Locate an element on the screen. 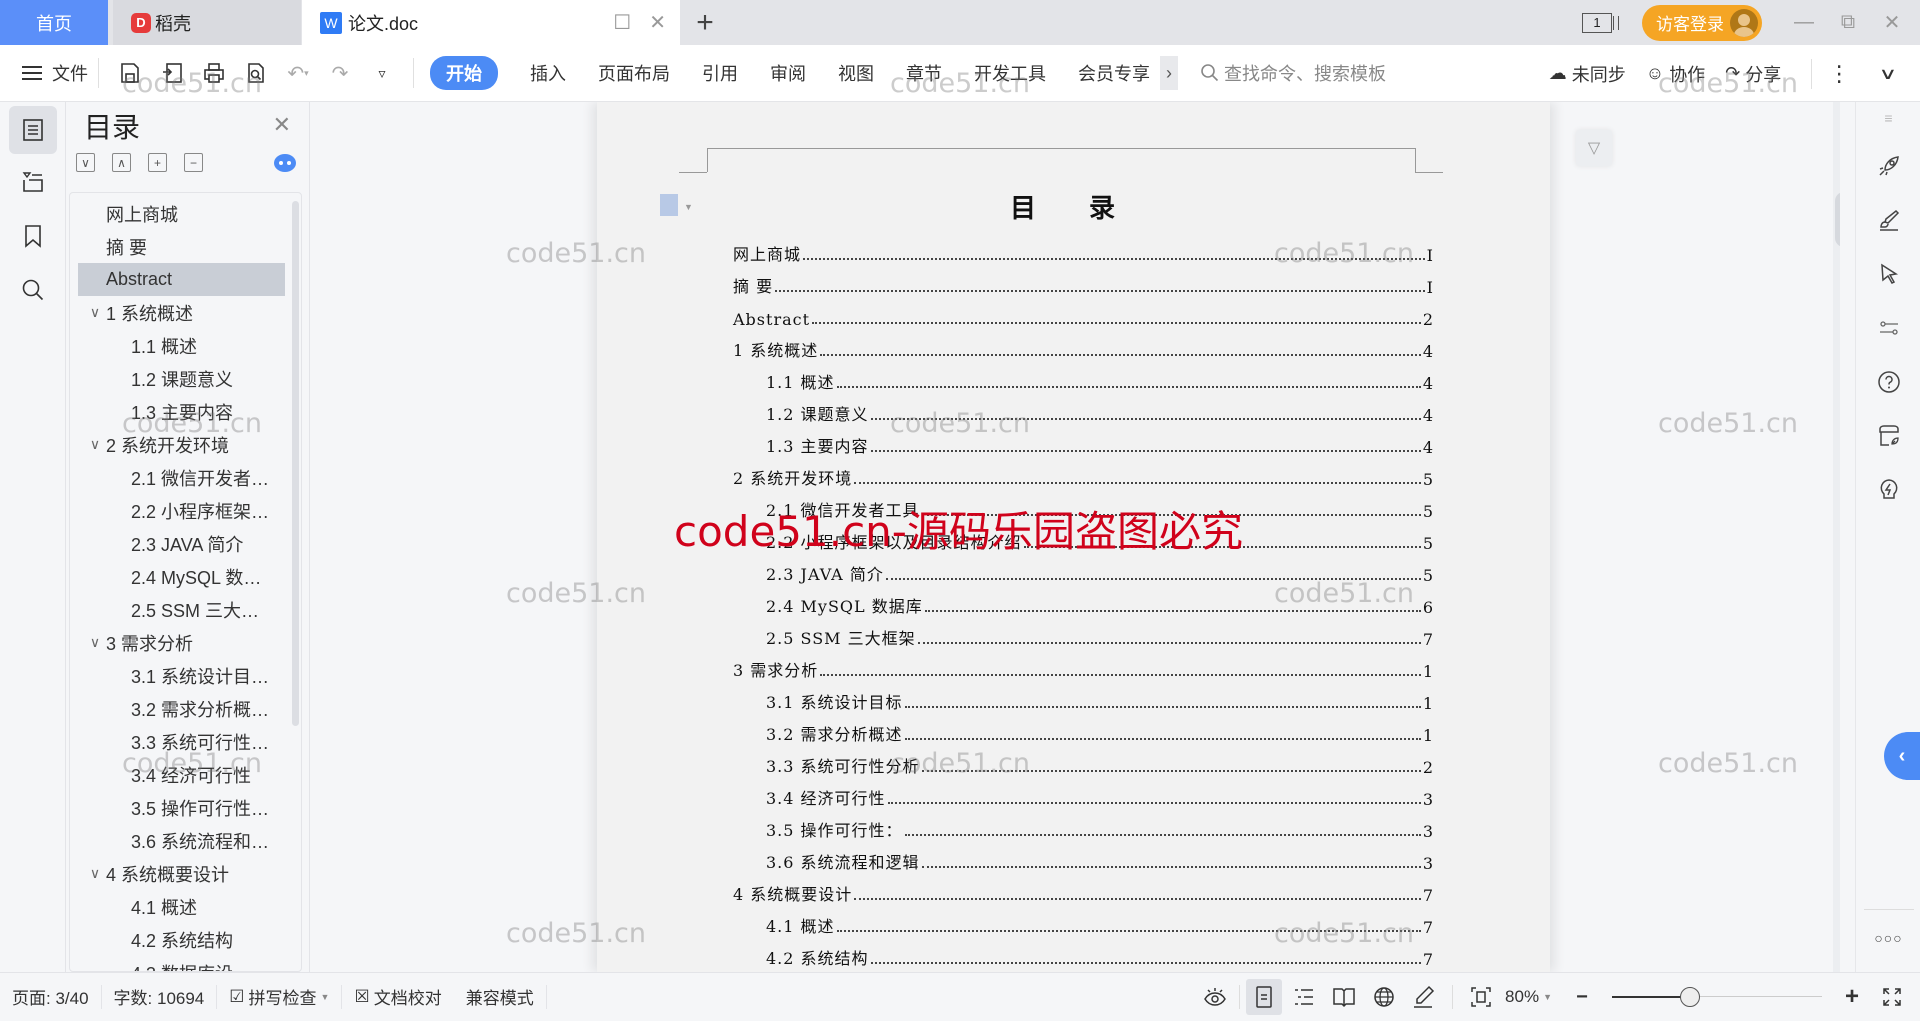 The image size is (1920, 1021). cursor-select-icon is located at coordinates (1888, 277).